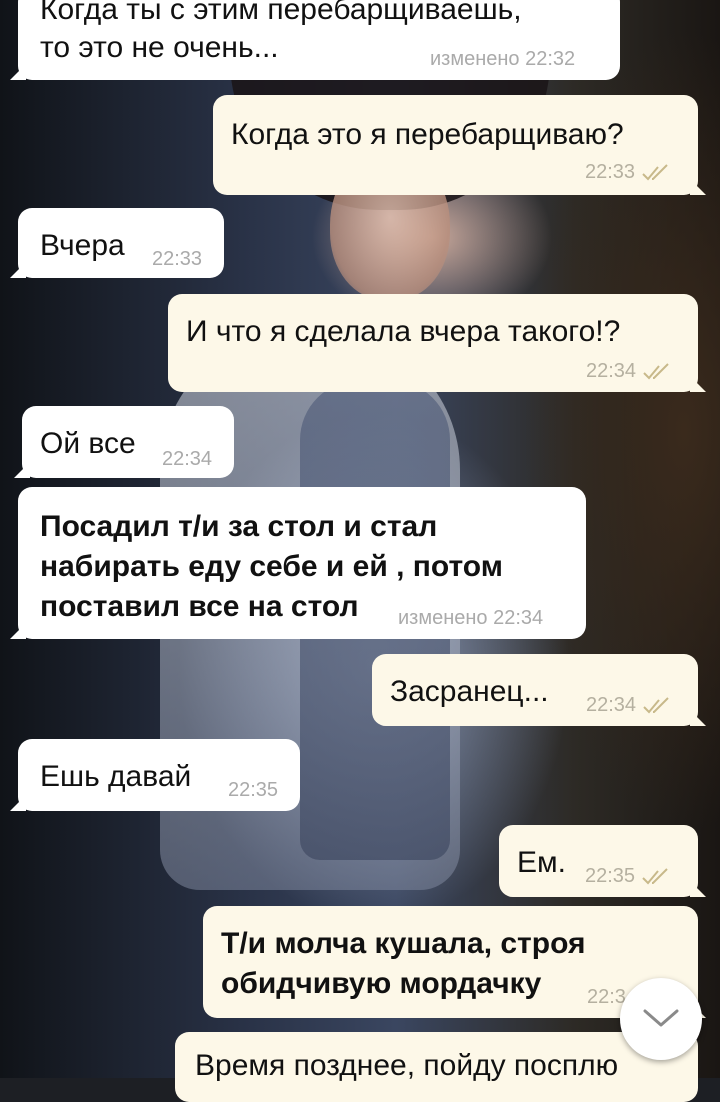 The height and width of the screenshot is (1102, 720). What do you see at coordinates (281, 13) in the screenshot?
I see `message-text: Когда ты с этим перебарщиваешь,` at bounding box center [281, 13].